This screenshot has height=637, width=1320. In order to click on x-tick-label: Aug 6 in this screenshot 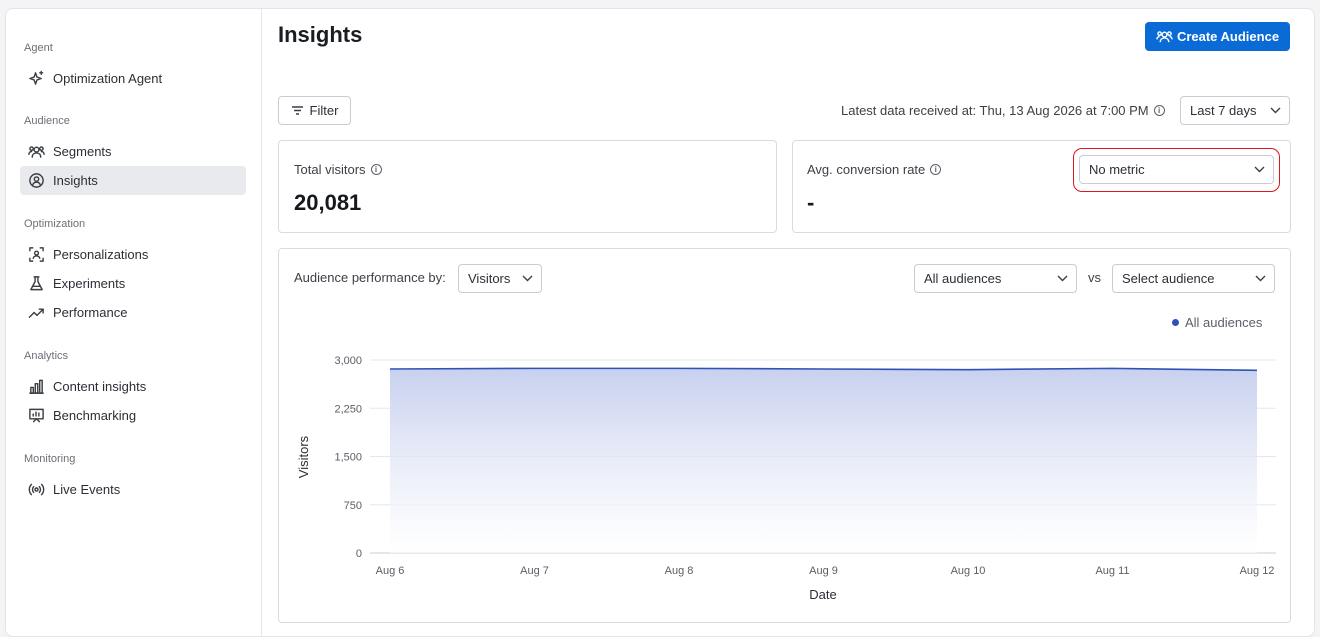, I will do `click(390, 571)`.